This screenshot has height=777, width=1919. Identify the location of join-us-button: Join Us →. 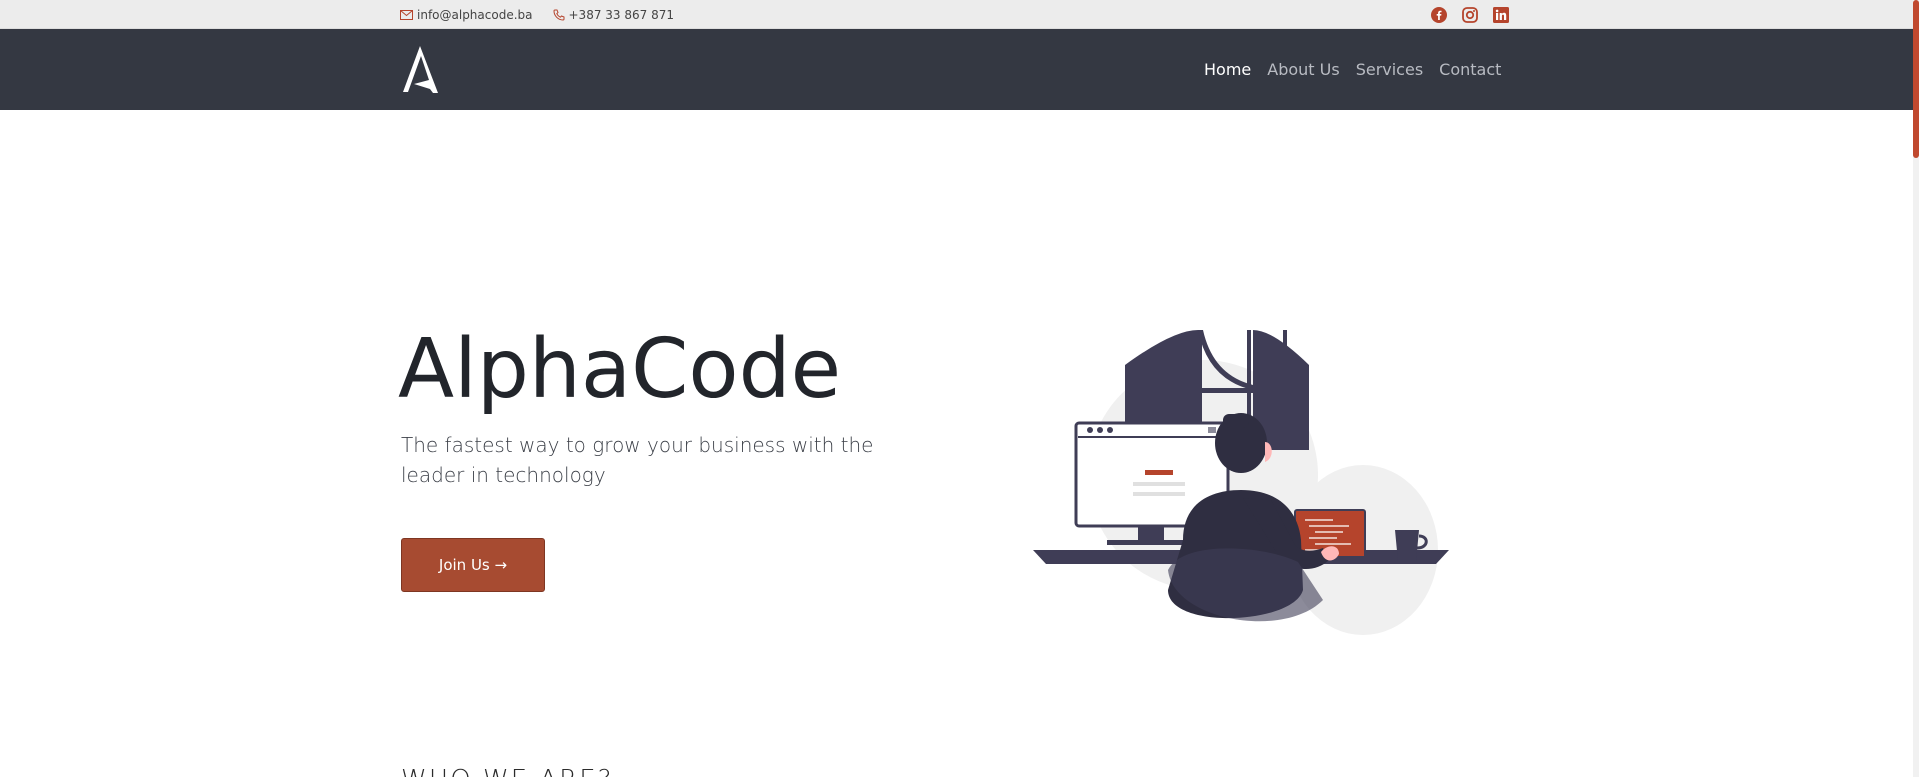
(473, 565).